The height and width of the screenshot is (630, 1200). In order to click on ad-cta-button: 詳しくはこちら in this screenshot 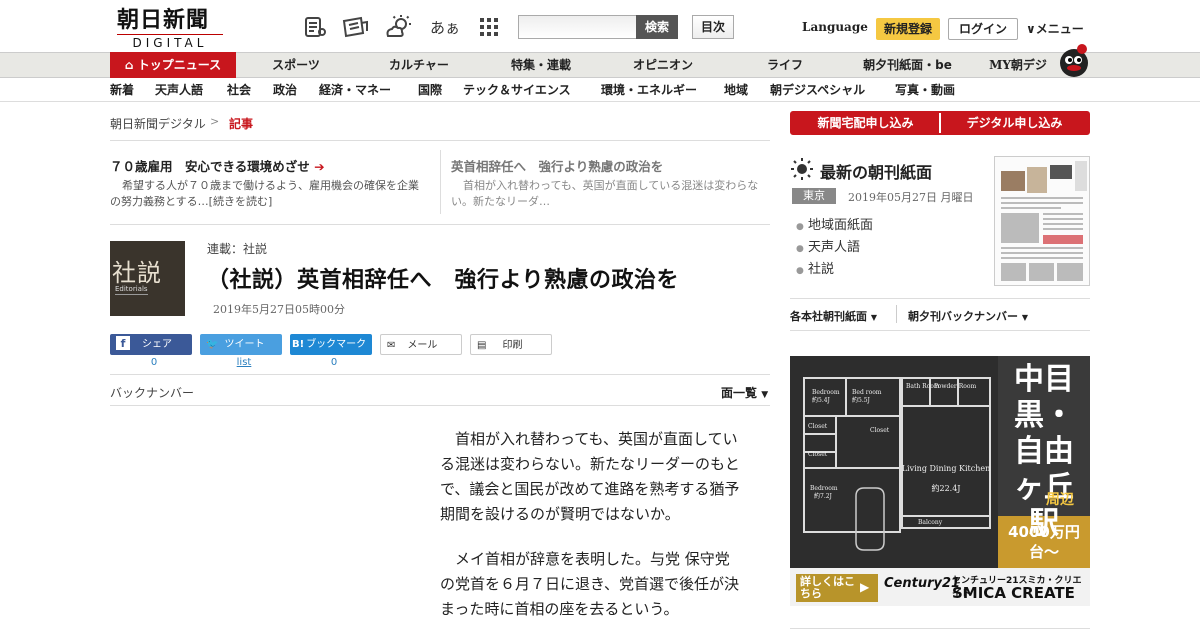, I will do `click(830, 588)`.